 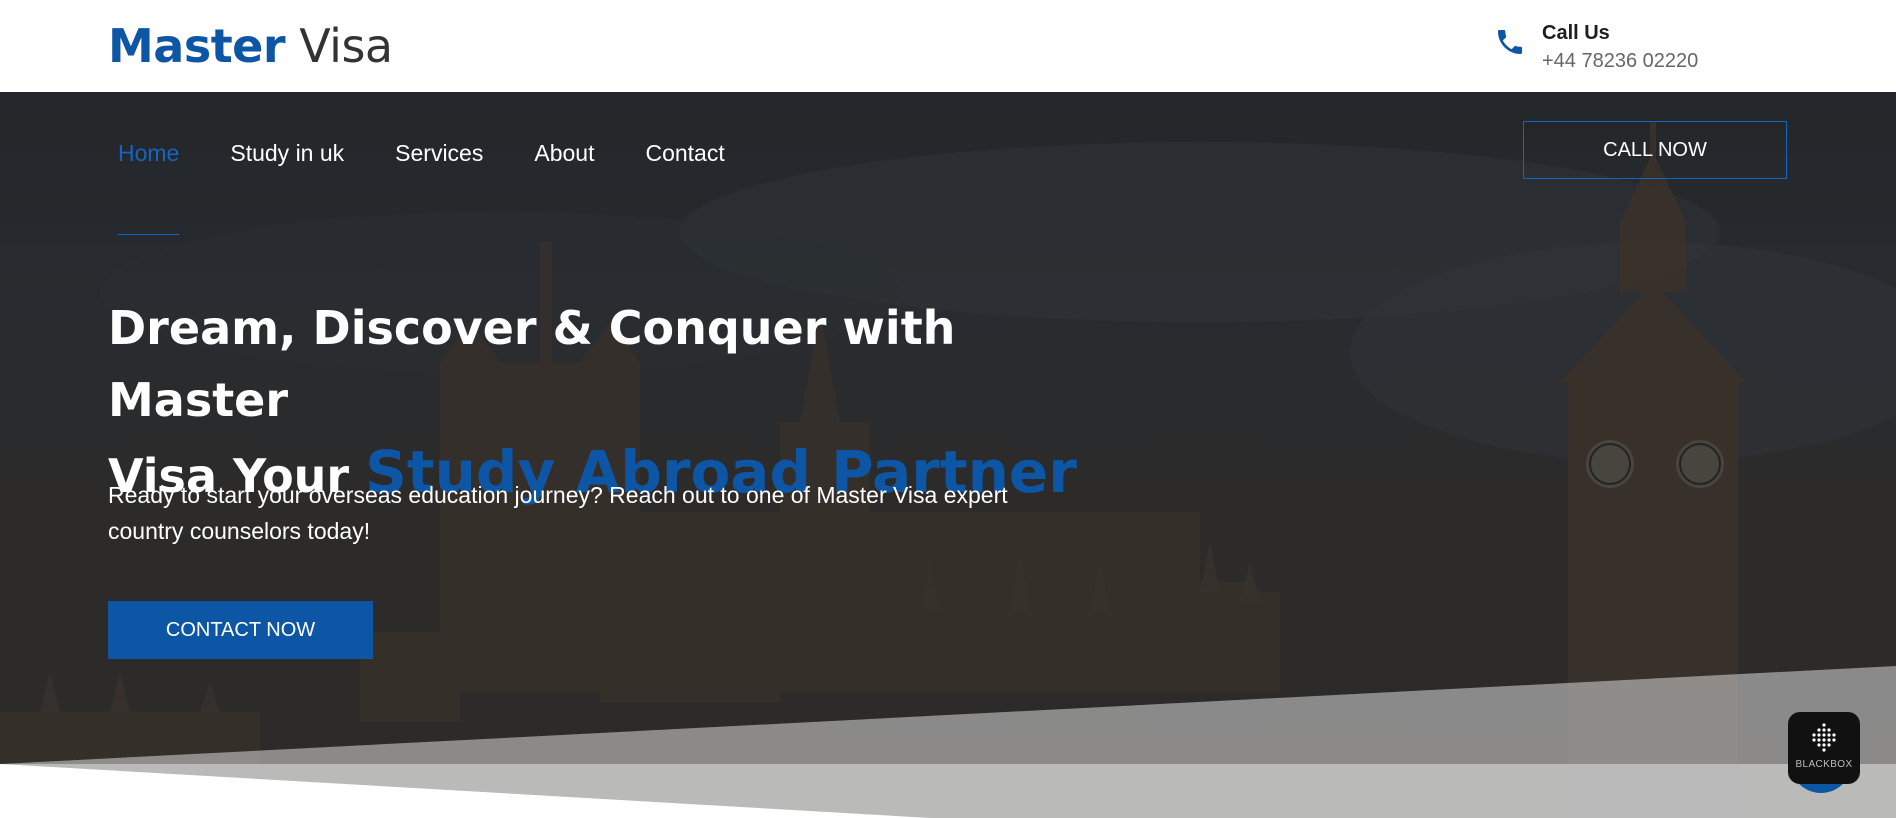 I want to click on contact-now-button: CONTACT NOW, so click(x=240, y=630).